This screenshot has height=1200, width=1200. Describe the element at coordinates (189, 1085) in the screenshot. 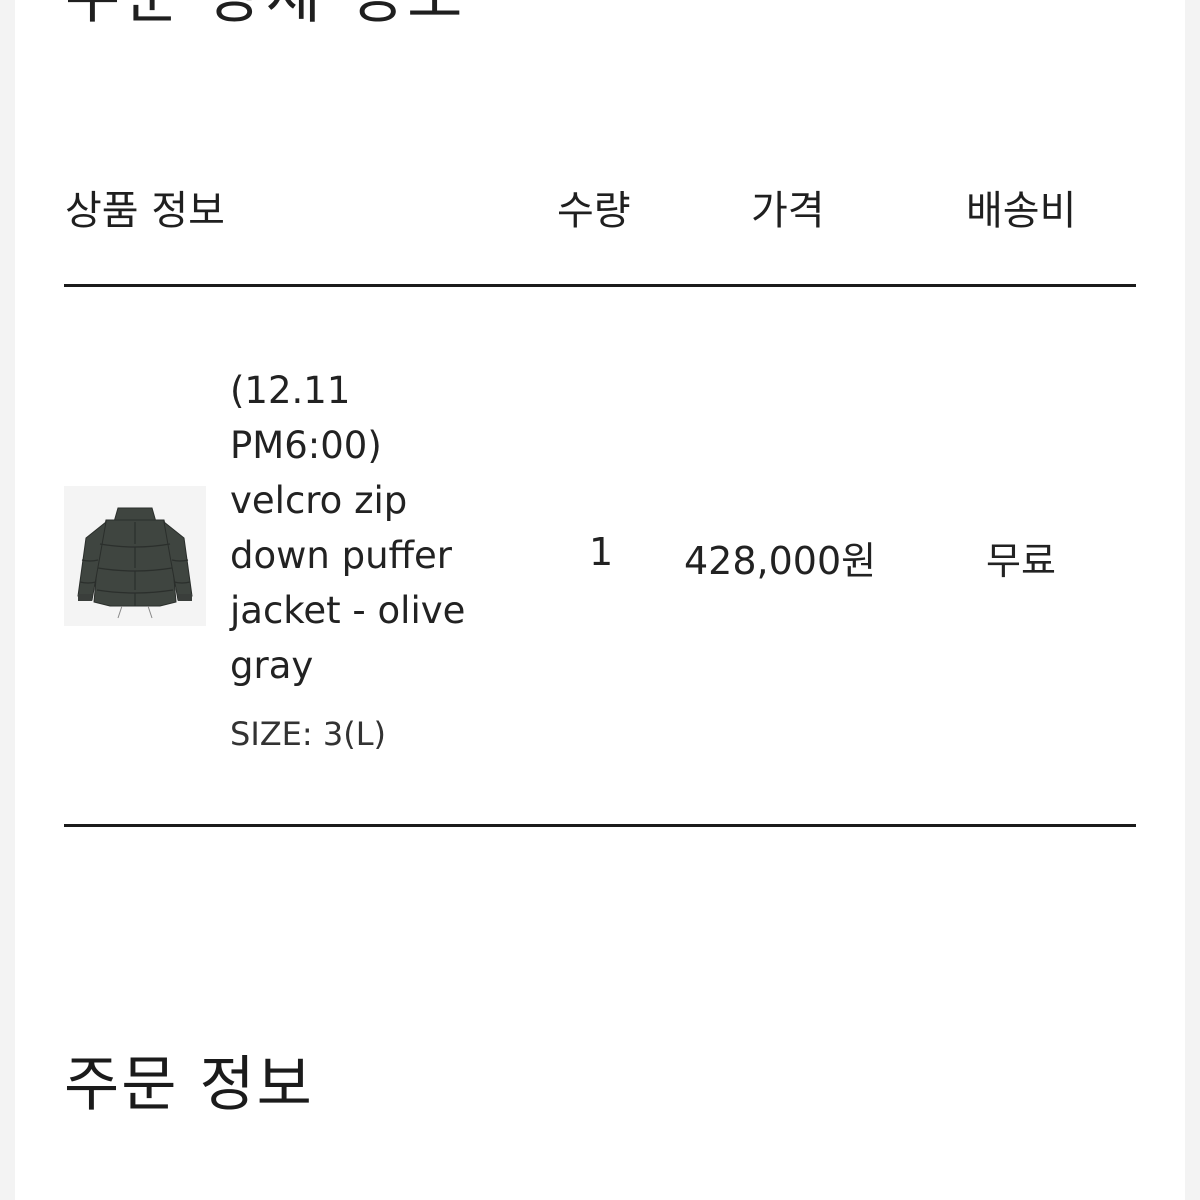

I see `order-info-title: 주문 정보` at that location.